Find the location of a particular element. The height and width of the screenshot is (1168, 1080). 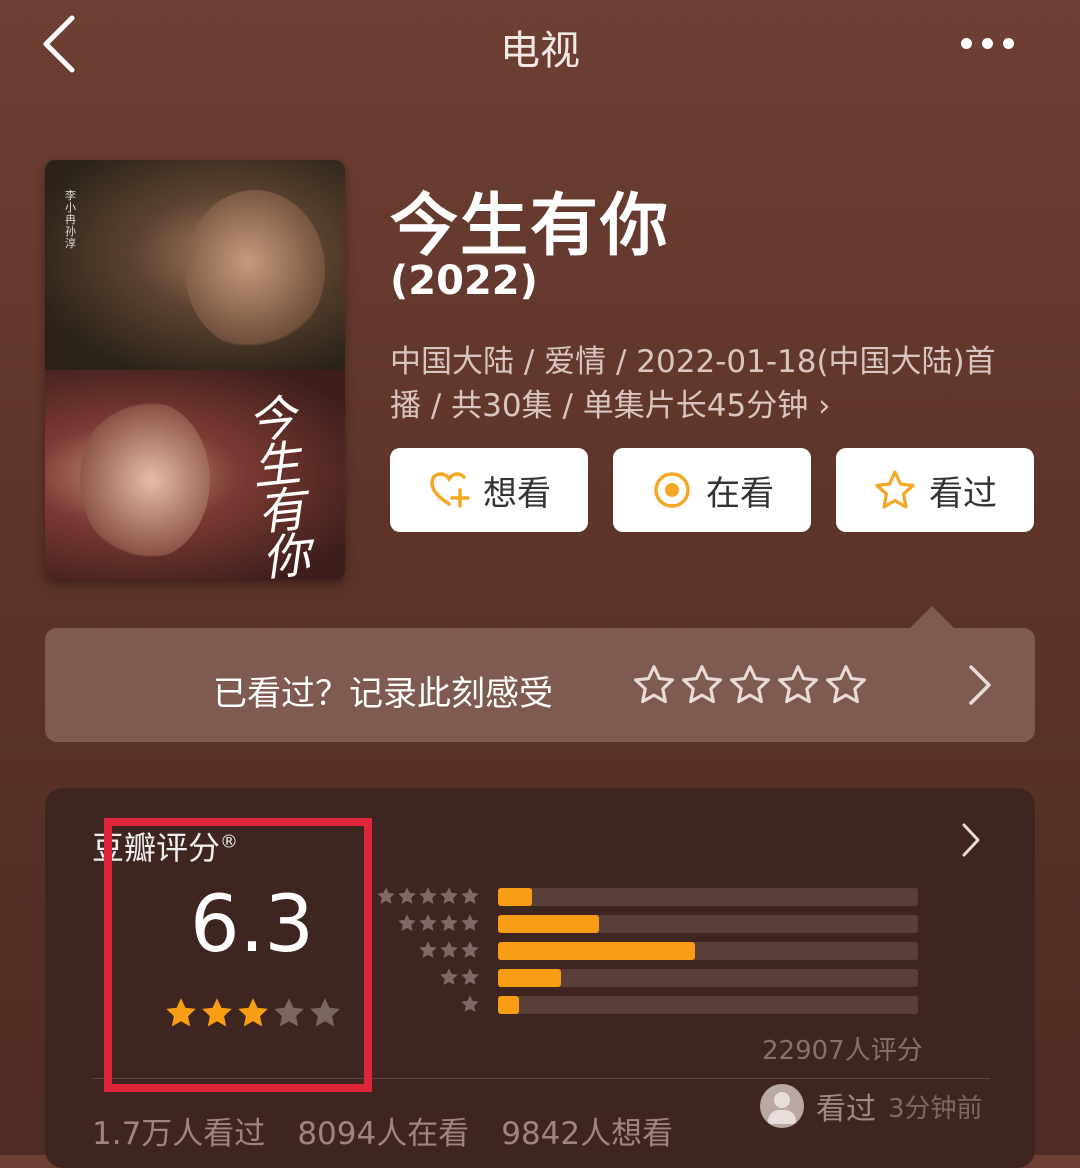

rating-bar-2-star is located at coordinates (648, 980).